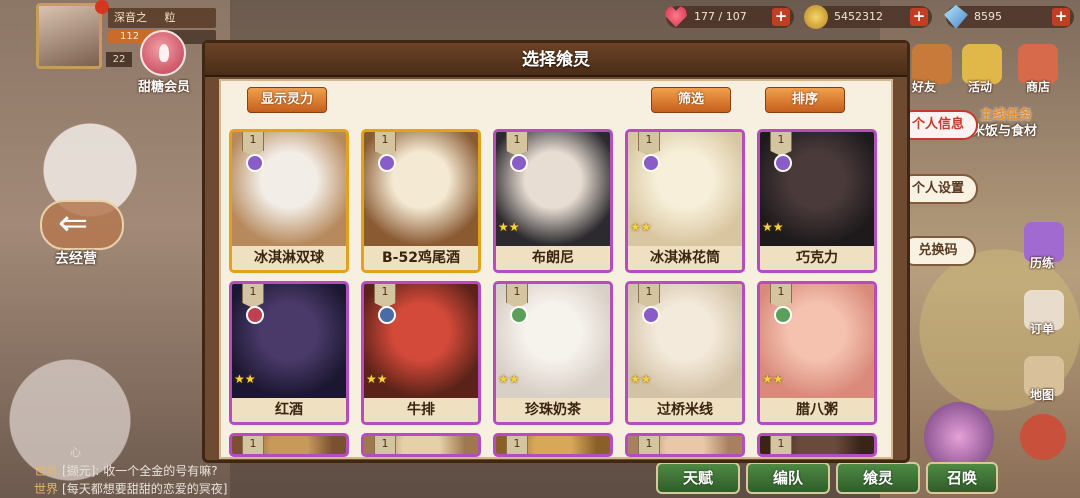  I want to click on add-gem-button: +, so click(1061, 17).